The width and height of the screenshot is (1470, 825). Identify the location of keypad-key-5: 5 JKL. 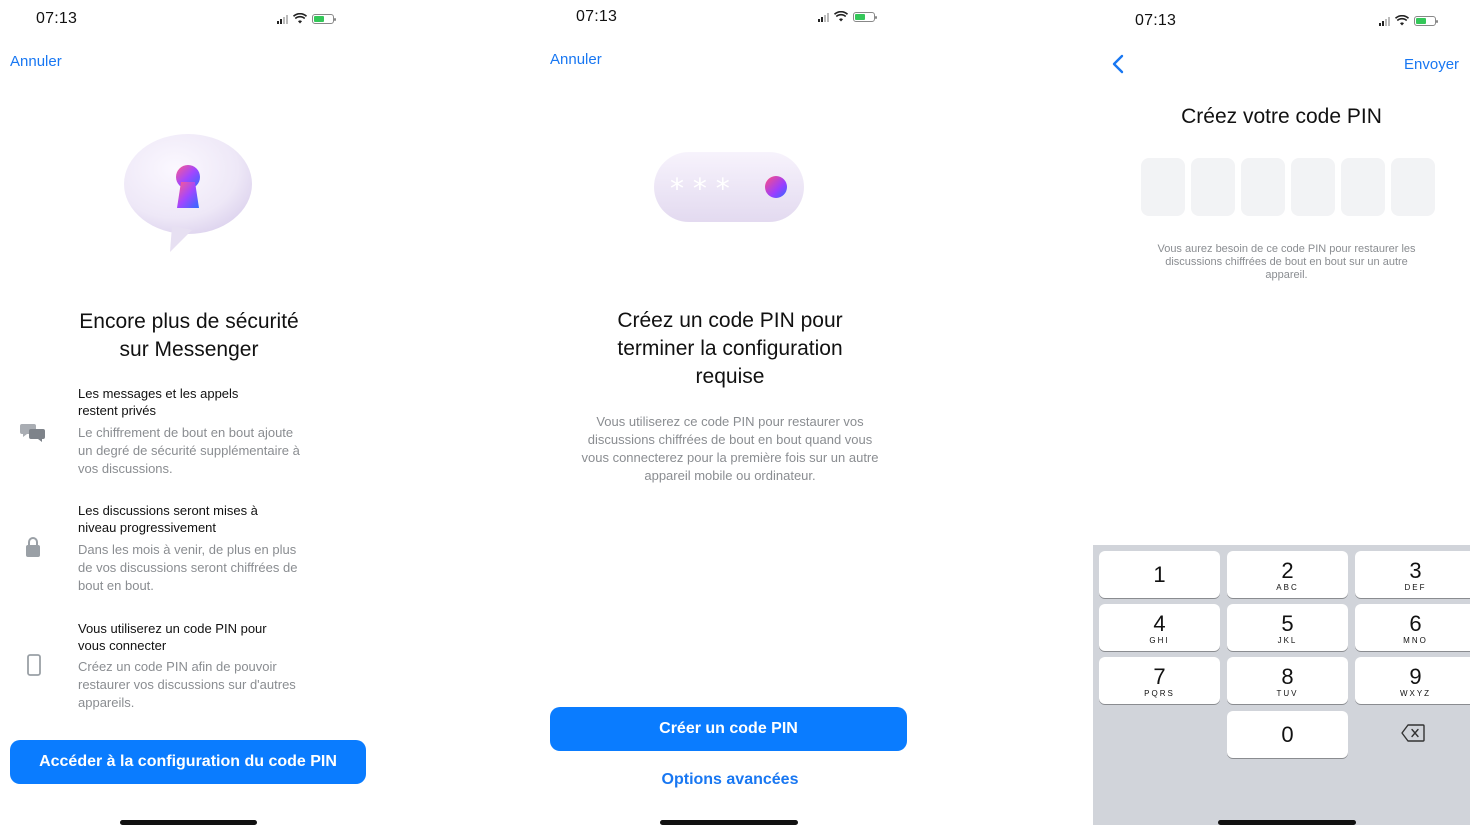
(1287, 627).